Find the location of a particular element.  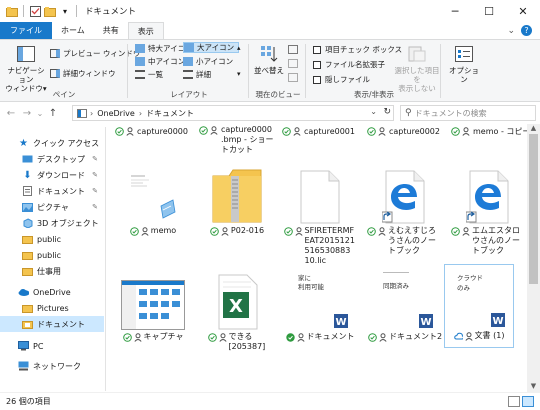

nav-documents: ドキュメント ✎ is located at coordinates (52, 191).